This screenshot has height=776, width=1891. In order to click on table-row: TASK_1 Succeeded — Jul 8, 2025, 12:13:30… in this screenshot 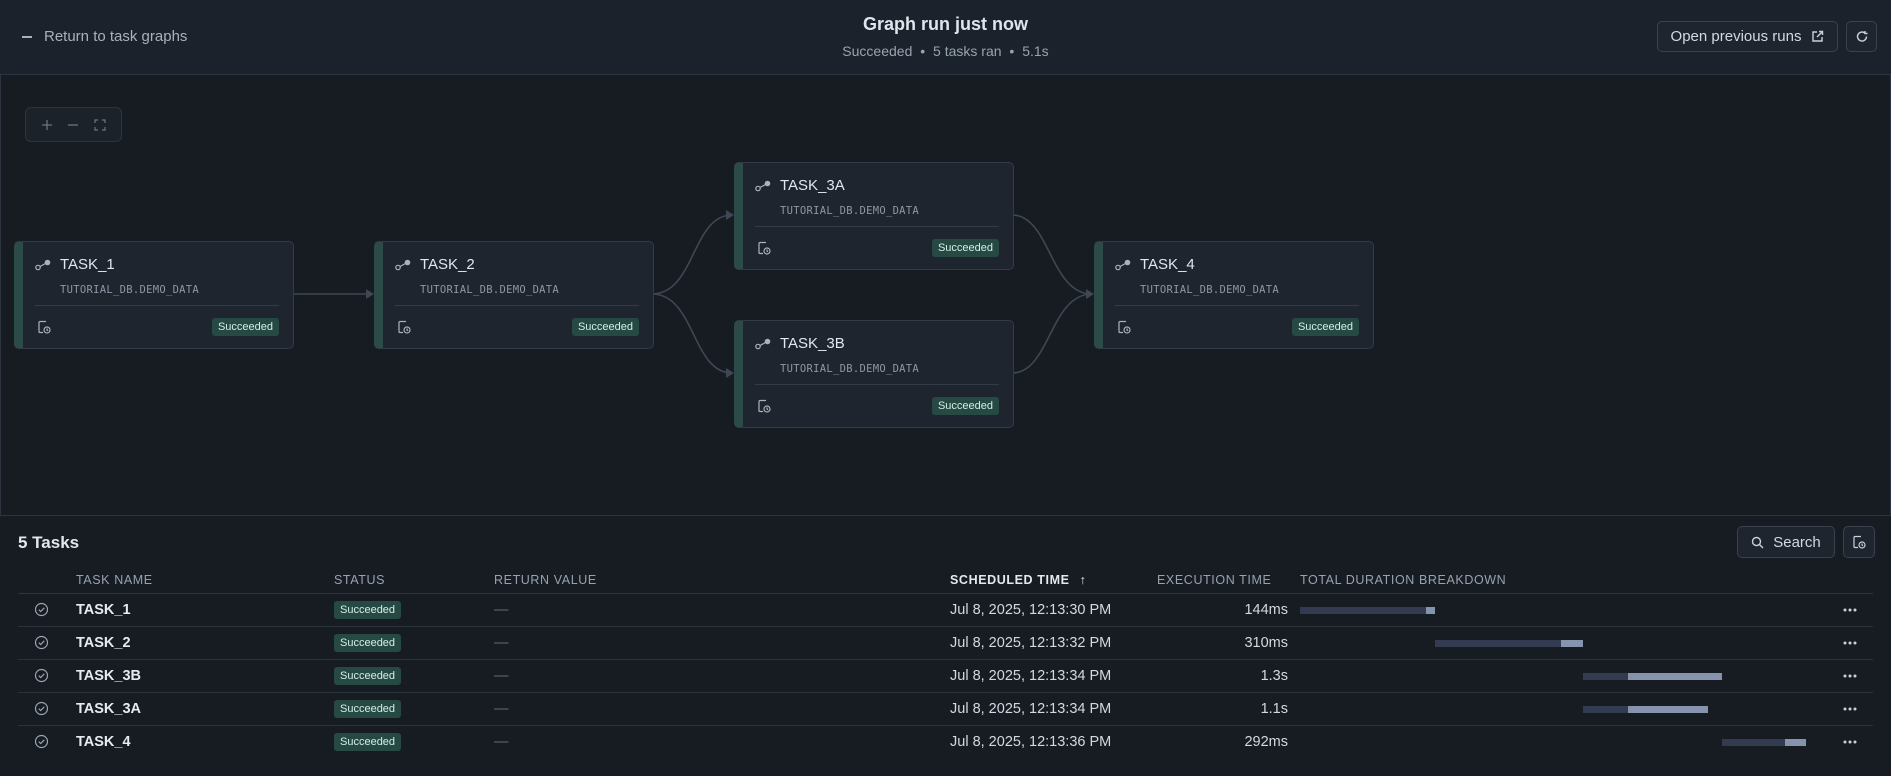, I will do `click(945, 610)`.